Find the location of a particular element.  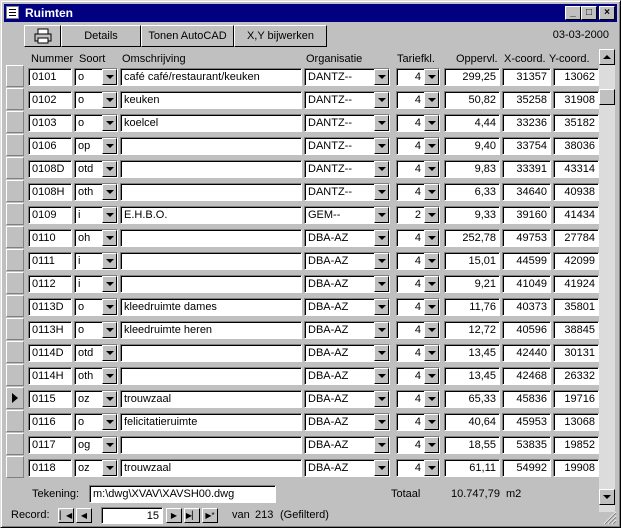

cell-x: 39160 is located at coordinates (526, 215).